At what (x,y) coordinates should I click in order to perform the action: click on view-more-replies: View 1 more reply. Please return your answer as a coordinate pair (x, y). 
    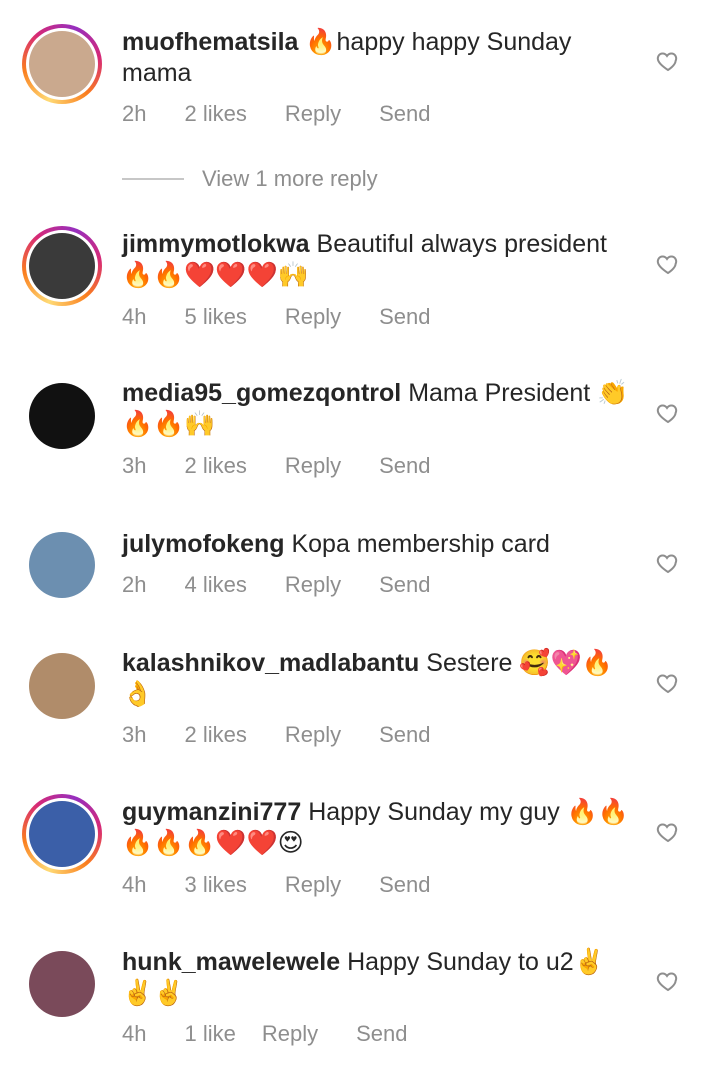
    Looking at the image, I should click on (250, 179).